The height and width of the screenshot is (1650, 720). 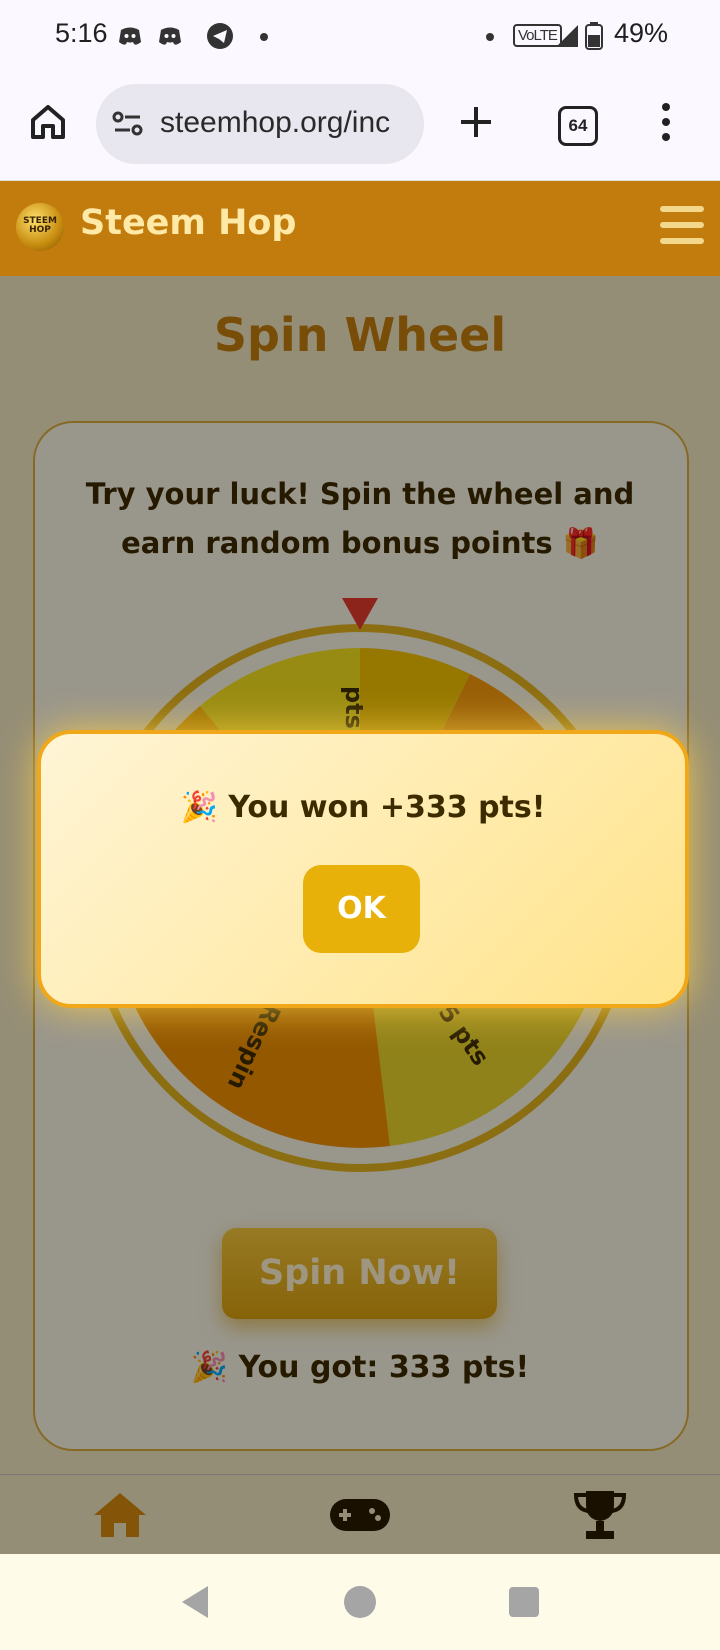 I want to click on url-text: steemhop.org/inc, so click(x=275, y=123).